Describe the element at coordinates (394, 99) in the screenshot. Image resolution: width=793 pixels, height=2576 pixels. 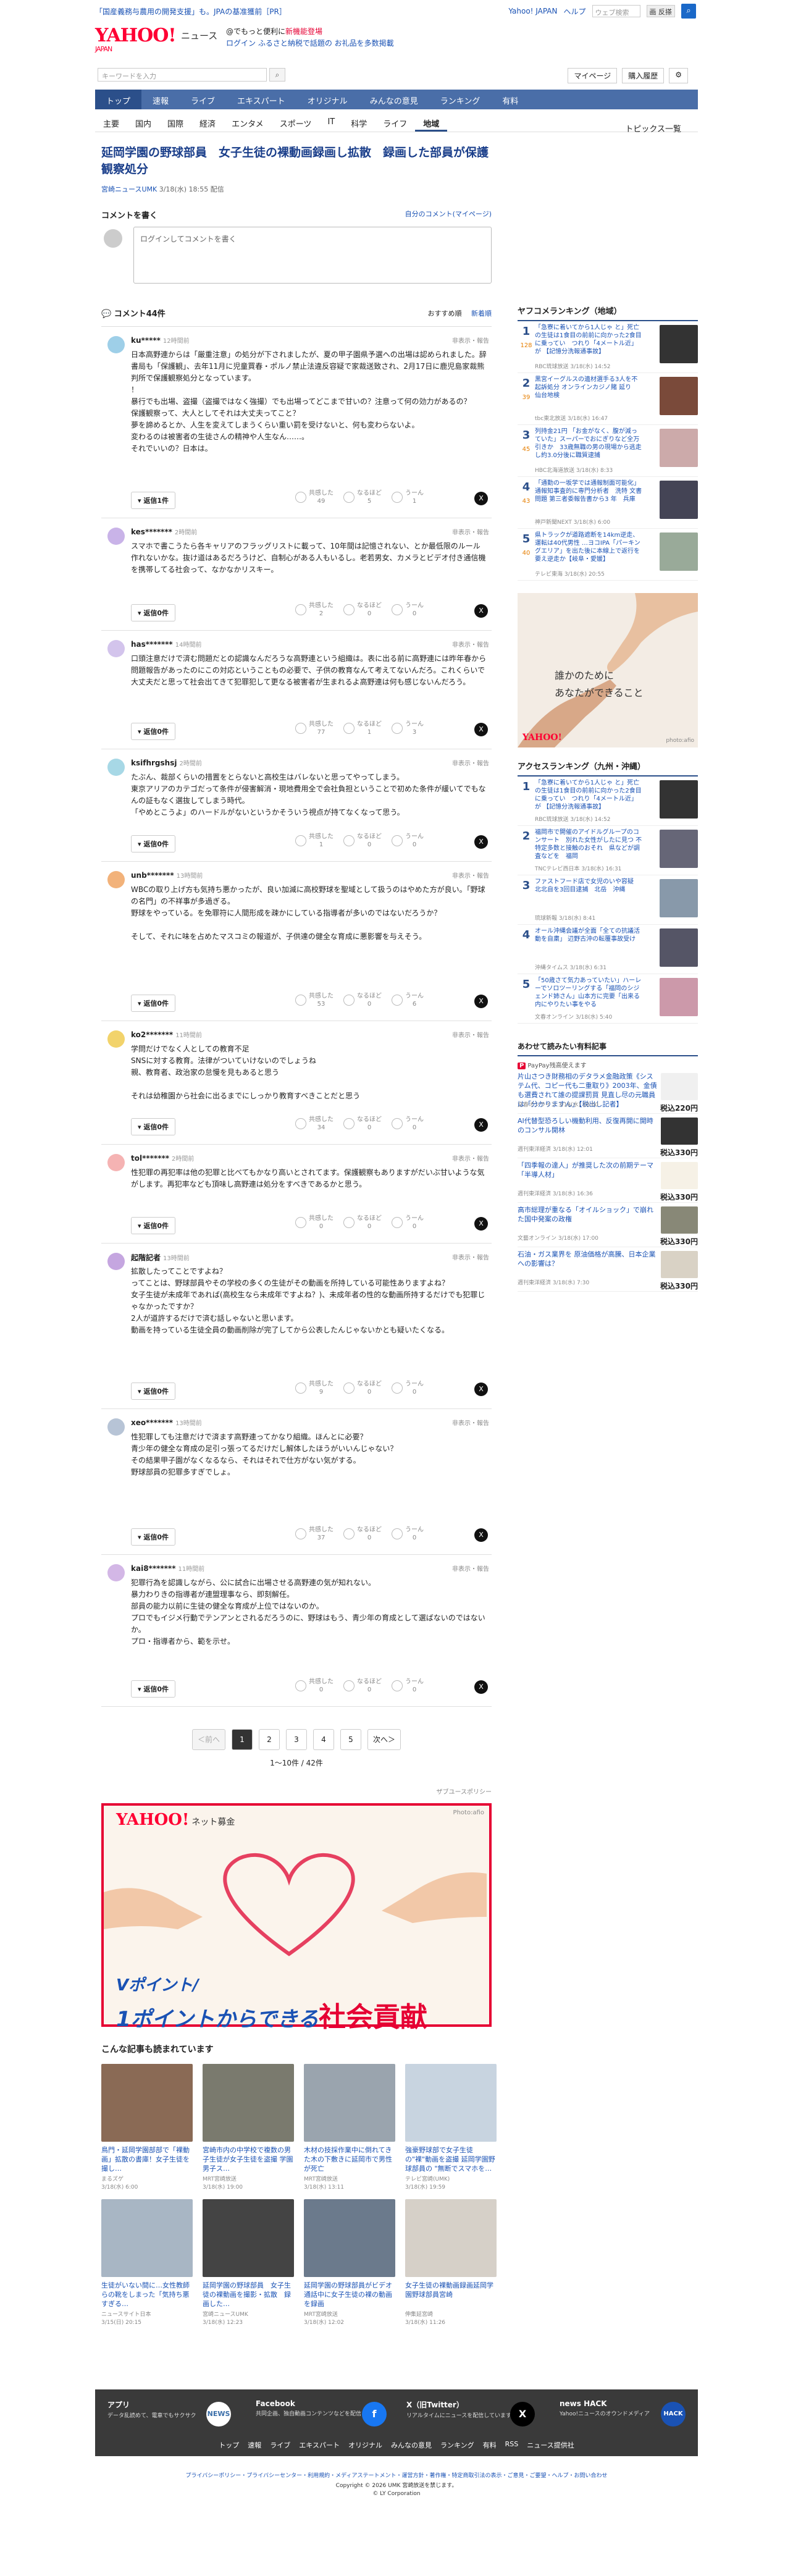
I see `gnav-opinion: みんなの意見` at that location.